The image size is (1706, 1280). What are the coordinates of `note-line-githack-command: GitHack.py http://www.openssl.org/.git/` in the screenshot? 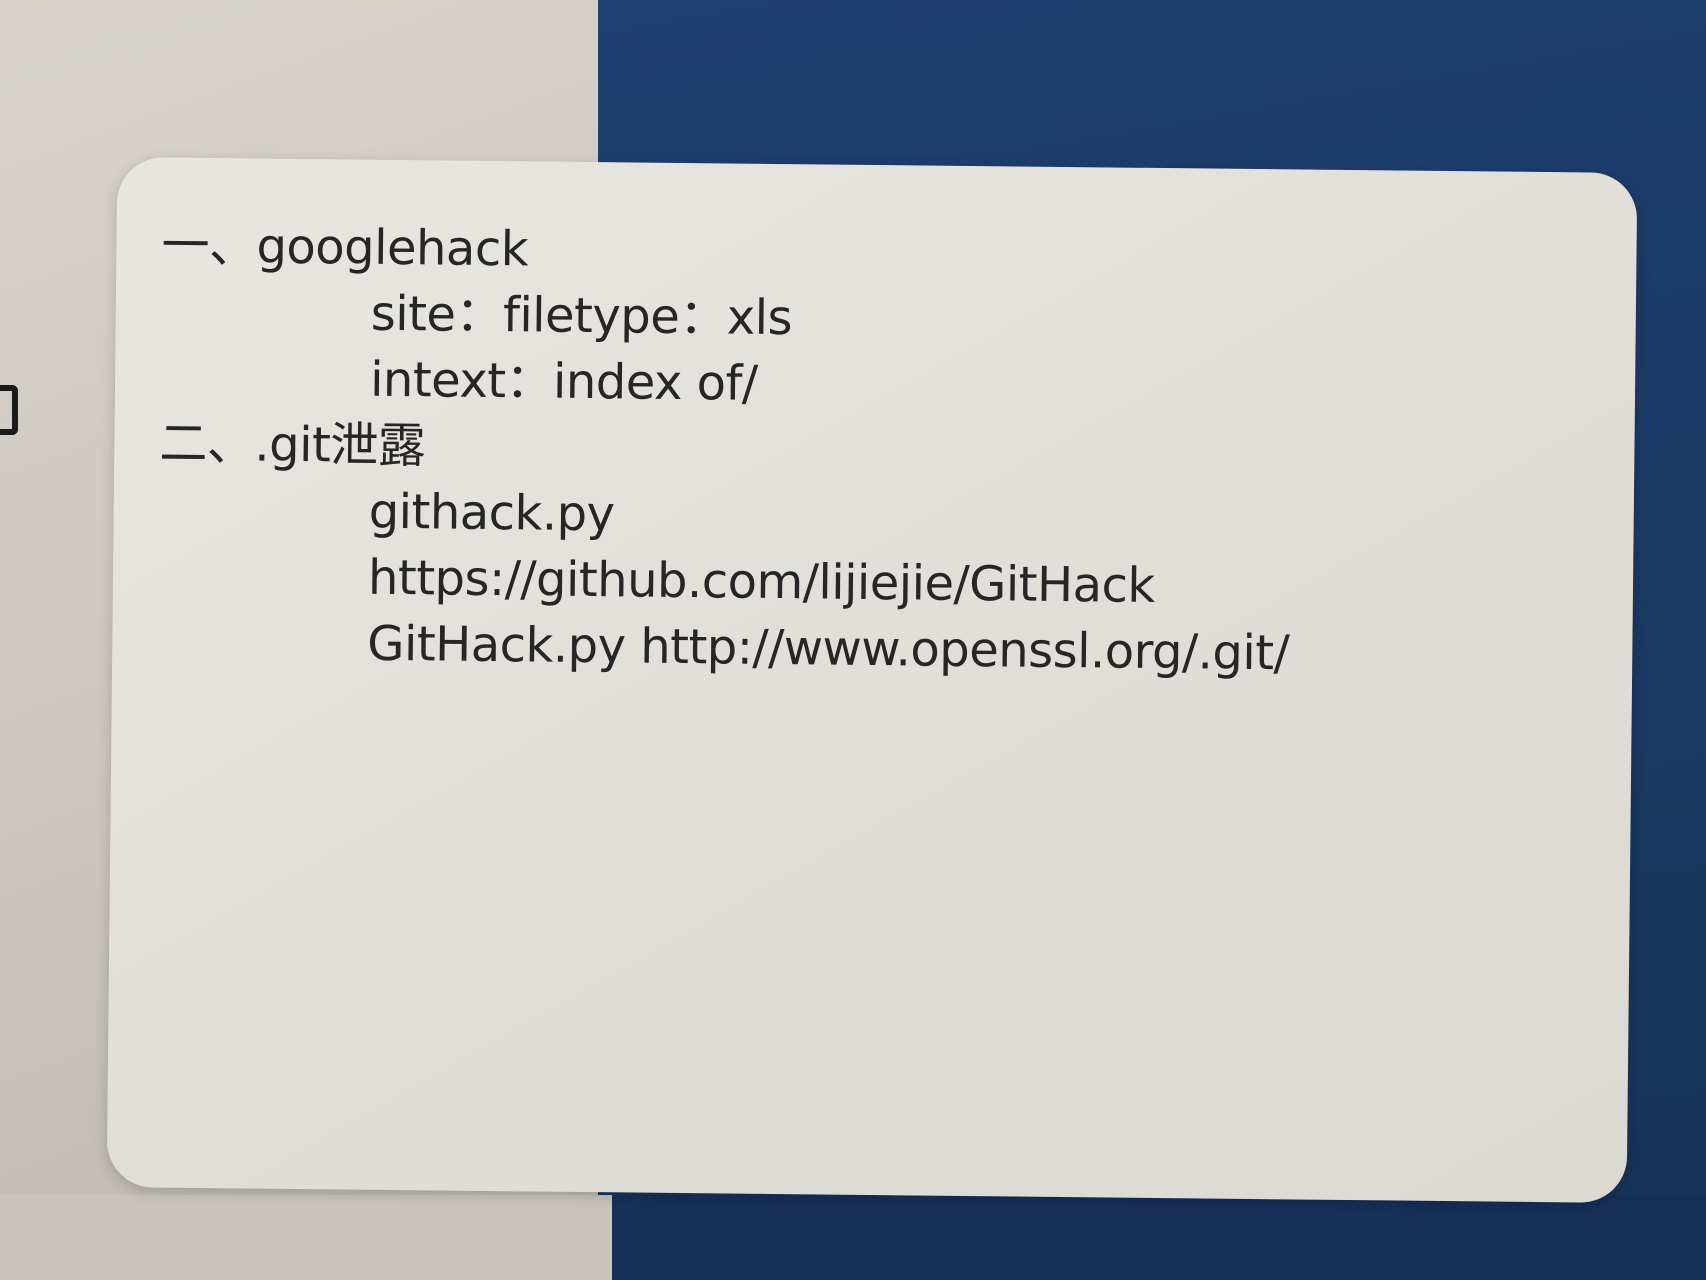 It's located at (828, 648).